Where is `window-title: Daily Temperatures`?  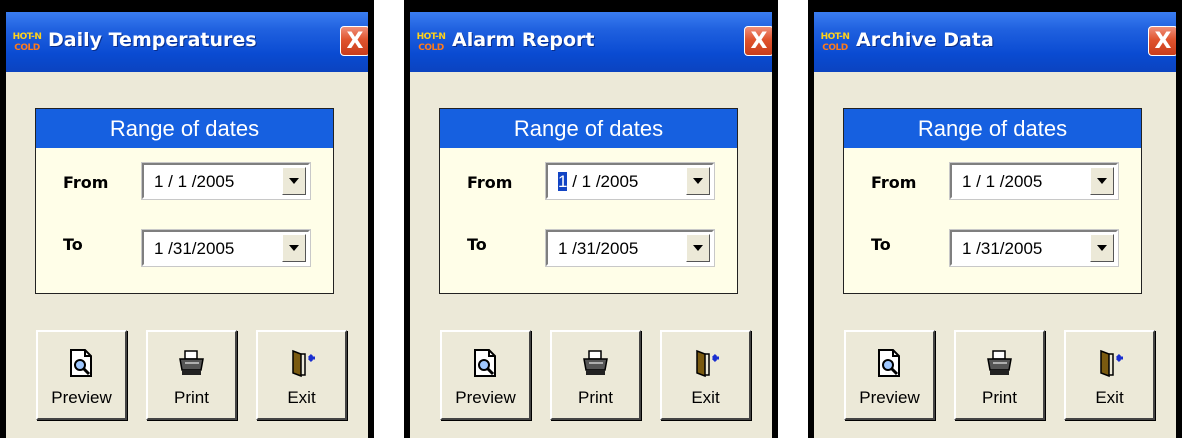
window-title: Daily Temperatures is located at coordinates (152, 40).